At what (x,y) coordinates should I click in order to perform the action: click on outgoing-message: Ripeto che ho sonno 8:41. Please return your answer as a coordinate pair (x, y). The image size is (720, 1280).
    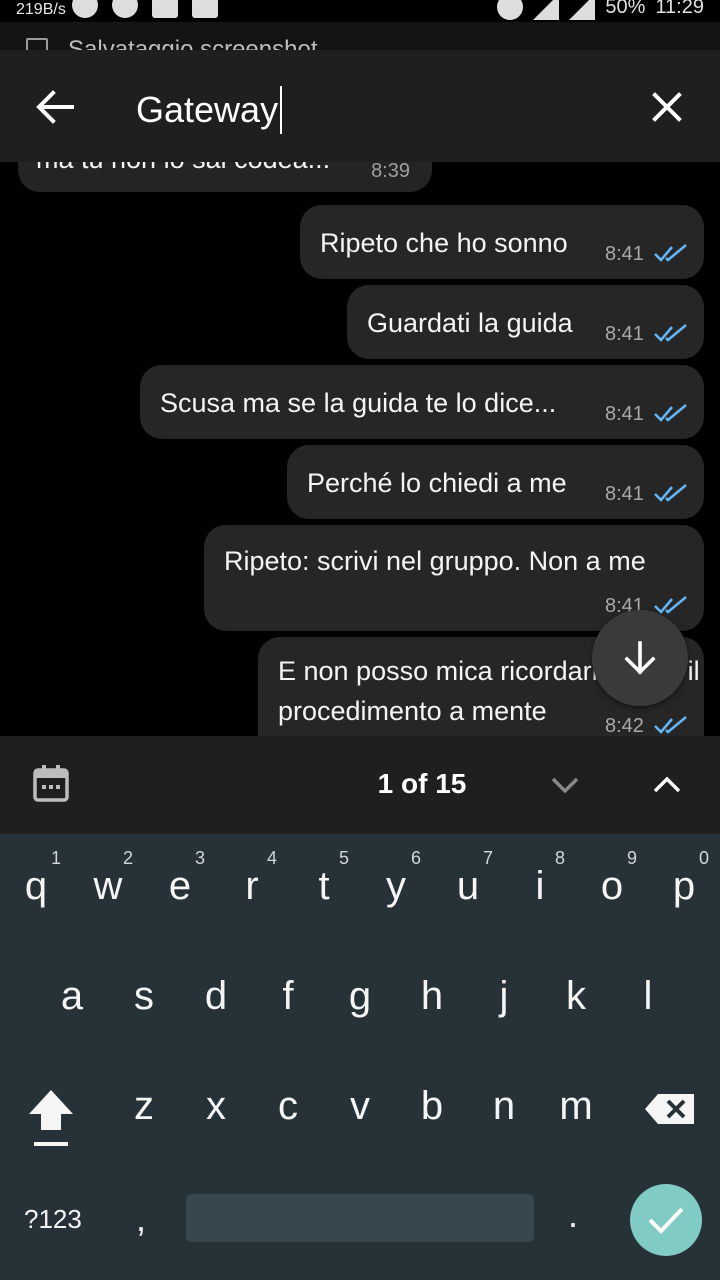
    Looking at the image, I should click on (502, 242).